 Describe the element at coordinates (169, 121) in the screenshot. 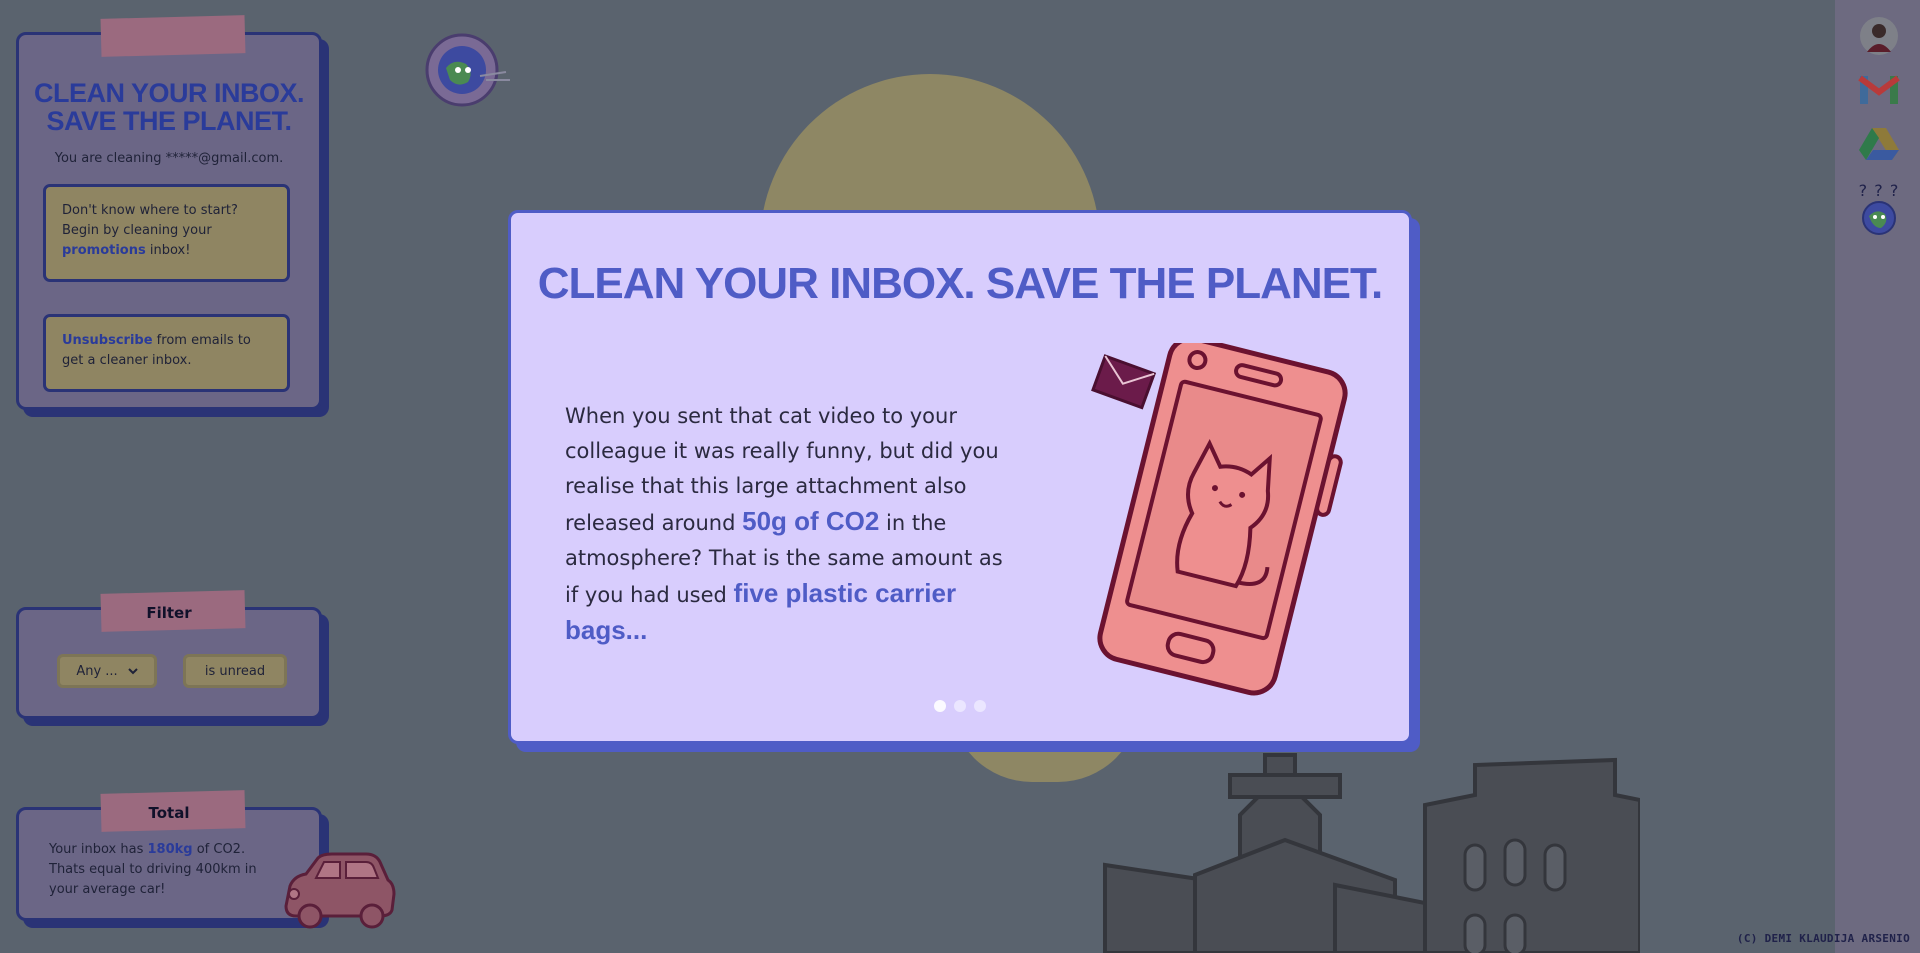

I see `panel-title-line2: SAVE THE PLANET.` at that location.